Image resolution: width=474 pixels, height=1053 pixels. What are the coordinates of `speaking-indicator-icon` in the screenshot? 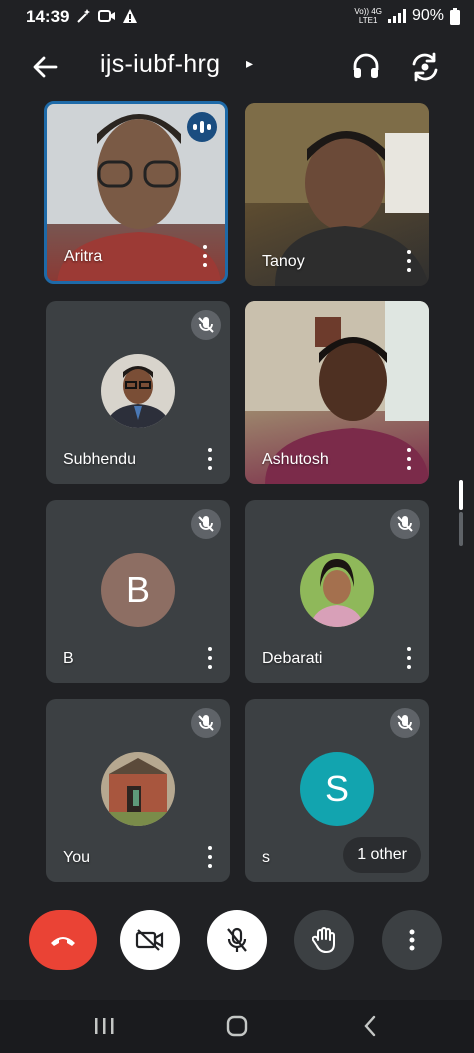 It's located at (202, 127).